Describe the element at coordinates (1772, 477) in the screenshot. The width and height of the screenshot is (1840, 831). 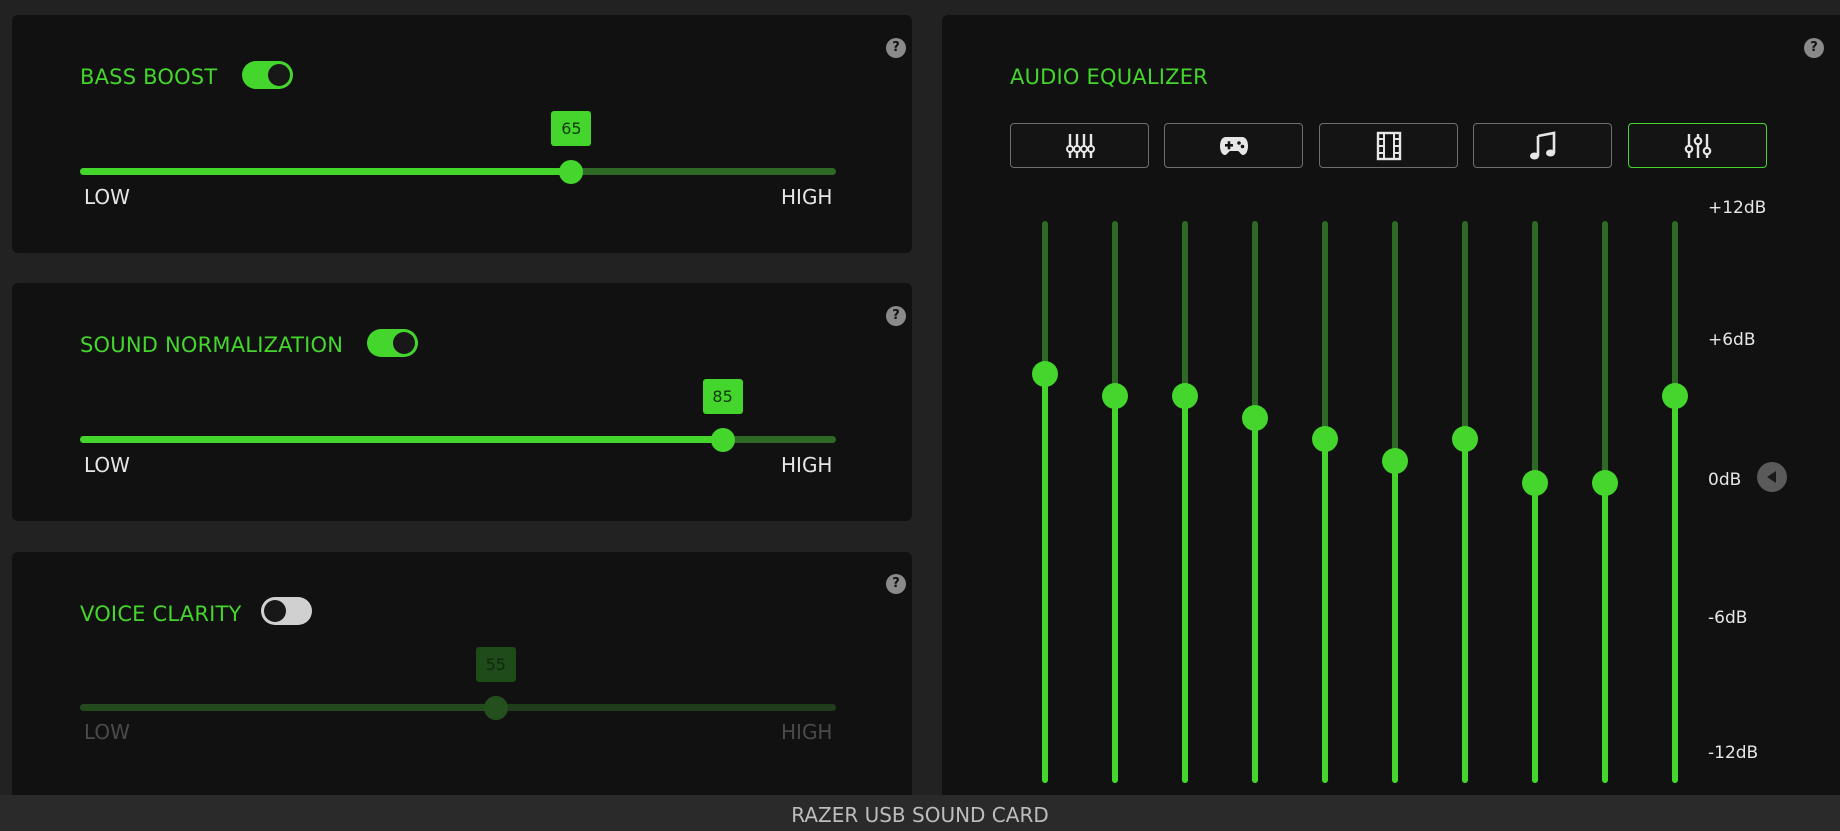
I see `collapse-arrow-button` at that location.